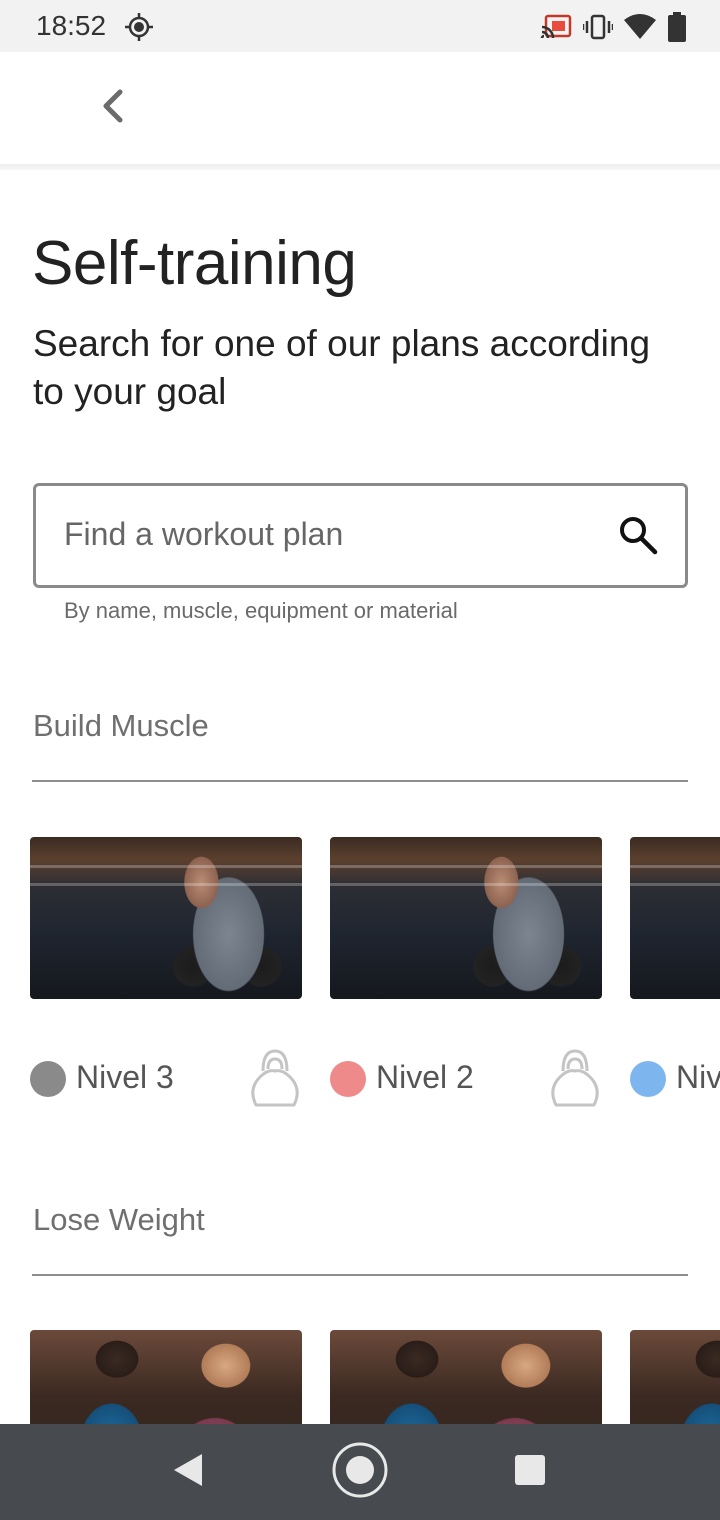  I want to click on search-button, so click(638, 535).